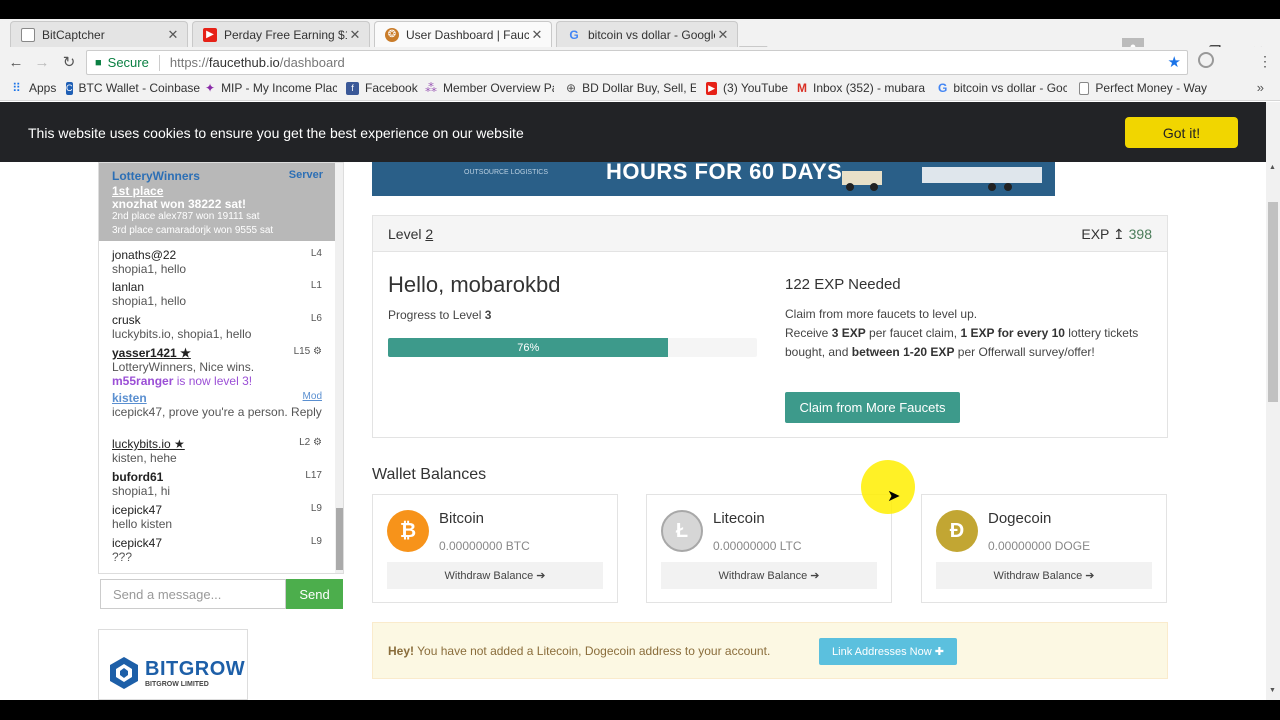  I want to click on menu-icon: ⋮, so click(1265, 61).